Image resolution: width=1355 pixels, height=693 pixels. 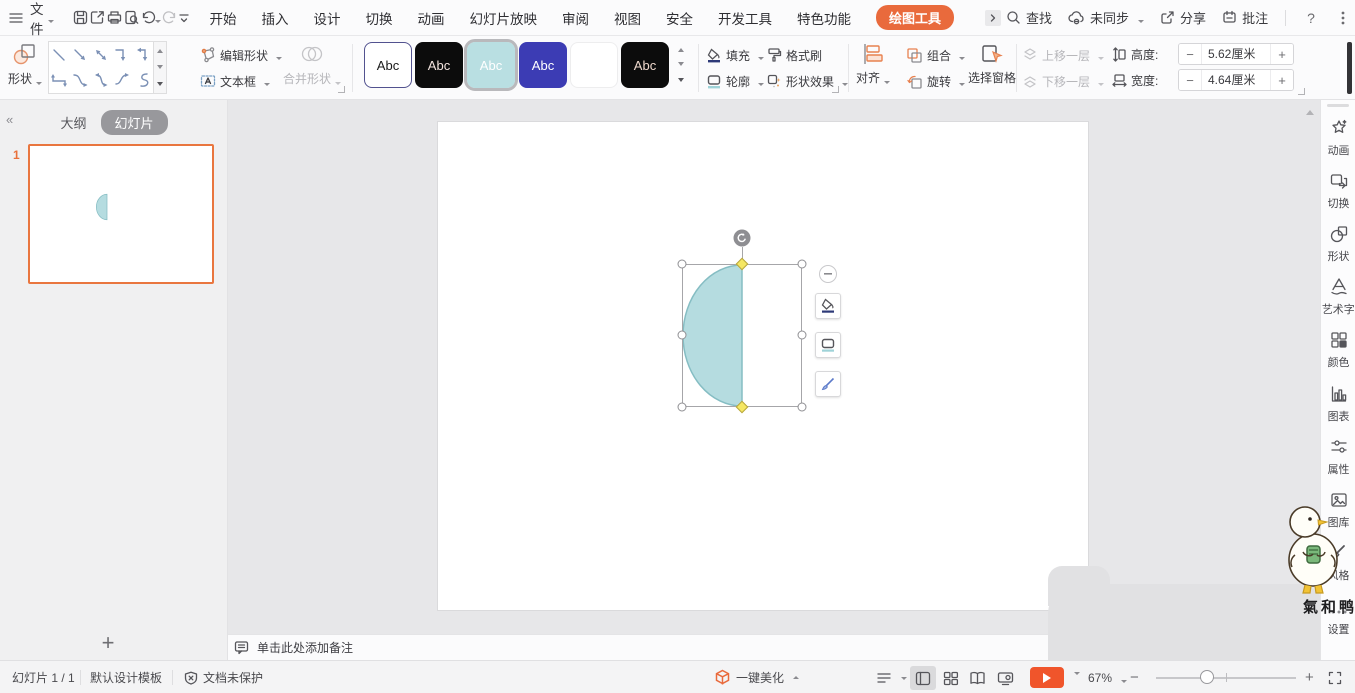 What do you see at coordinates (1311, 18) in the screenshot?
I see `help-button: ?` at bounding box center [1311, 18].